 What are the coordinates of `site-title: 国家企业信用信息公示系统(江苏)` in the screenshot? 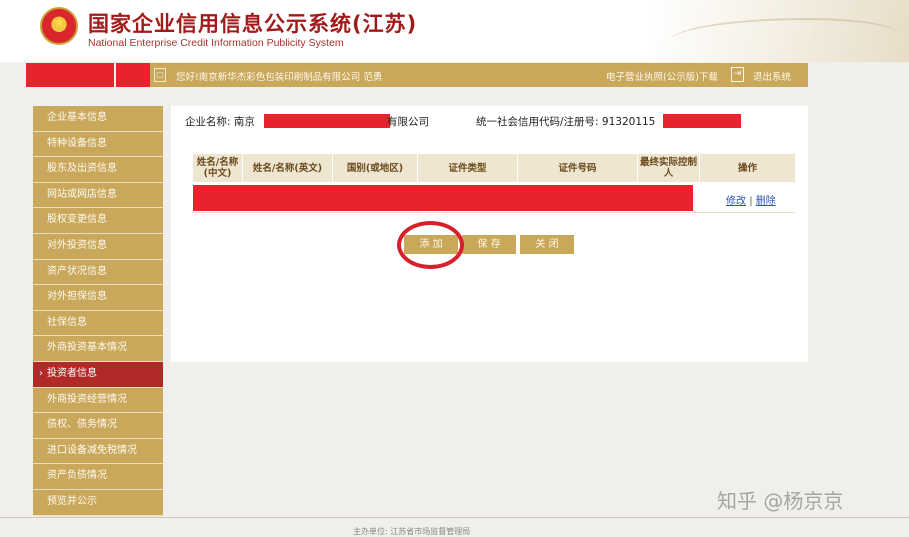 It's located at (253, 24).